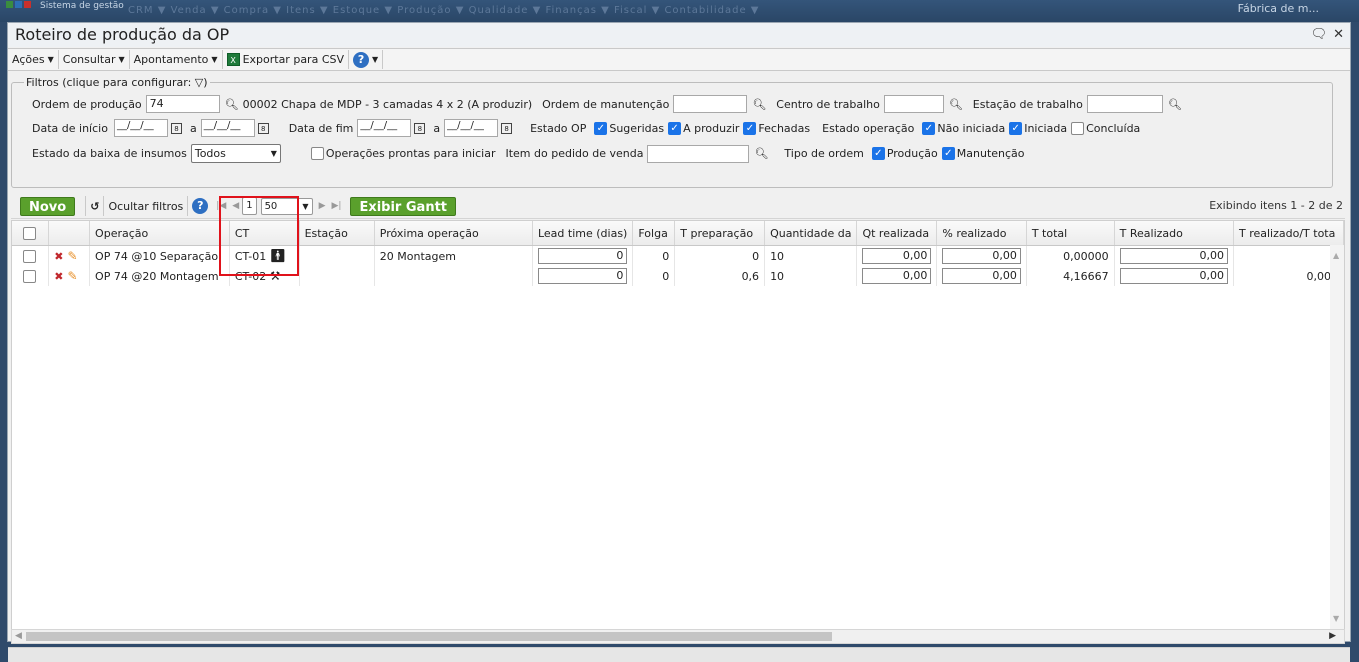 This screenshot has height=662, width=1359. What do you see at coordinates (33, 59) in the screenshot?
I see `actions-menu-button: Ações ▼` at bounding box center [33, 59].